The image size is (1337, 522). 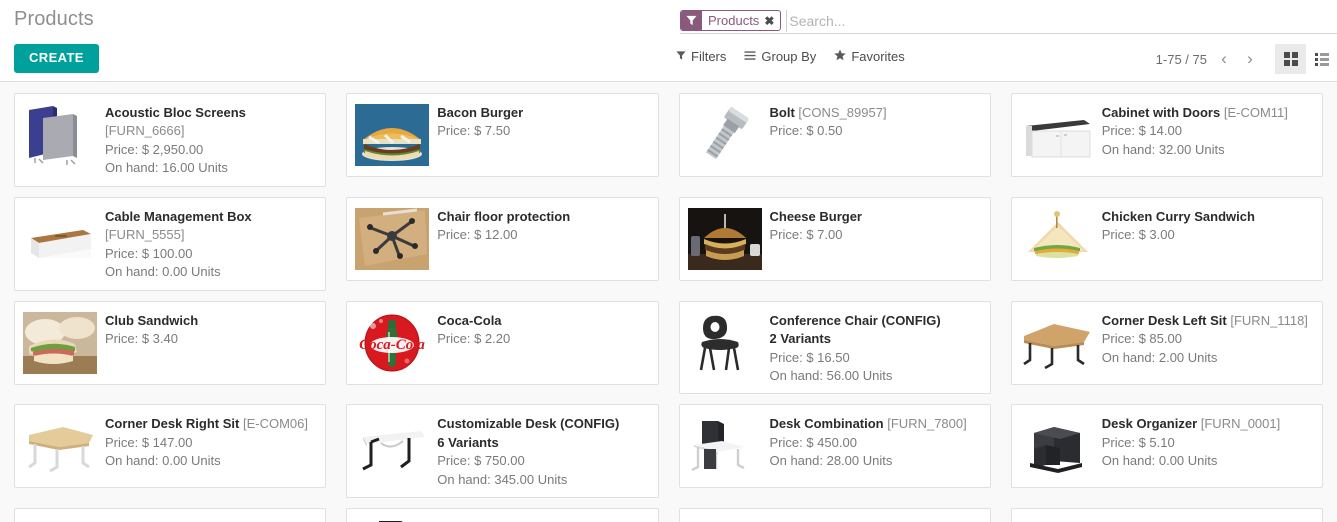 What do you see at coordinates (1164, 320) in the screenshot?
I see `product-name-text: Corner Desk Left Sit` at bounding box center [1164, 320].